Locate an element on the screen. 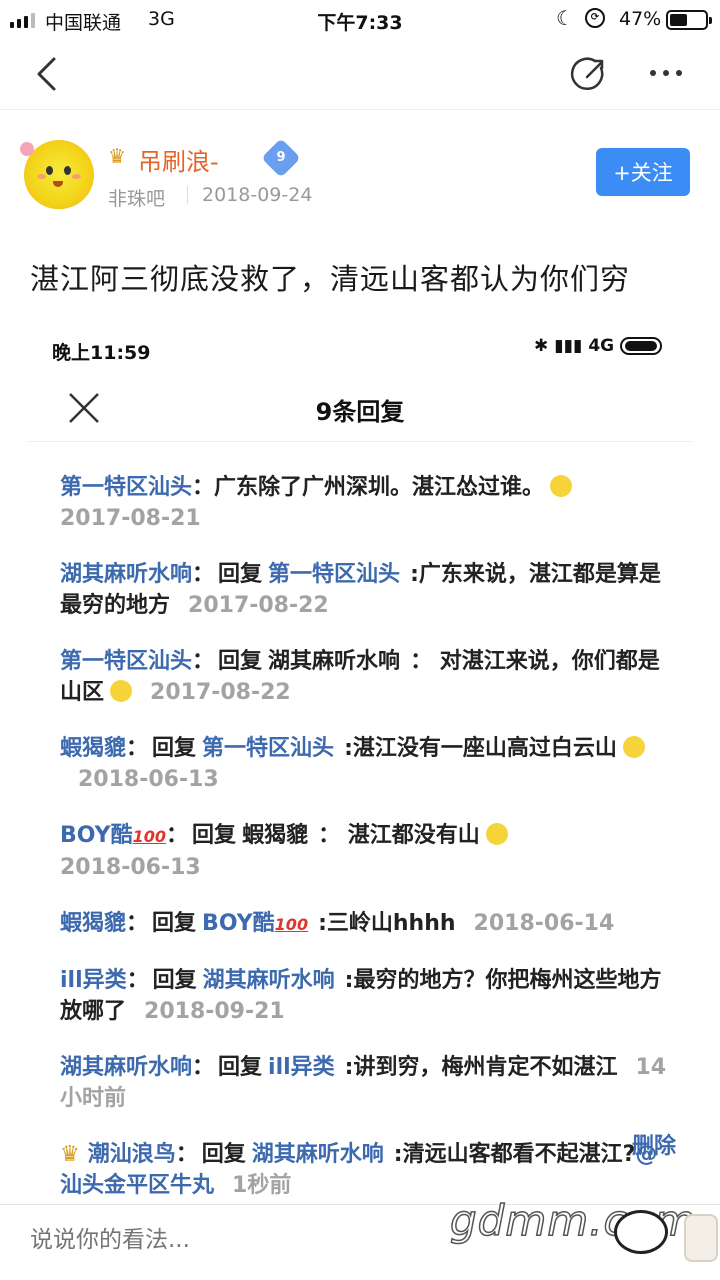 This screenshot has height=1280, width=720. reply-item: 蝦猲貔： 回复 第一特区汕头:湛江没有一座山高过白云山2018-06-13 is located at coordinates (365, 764).